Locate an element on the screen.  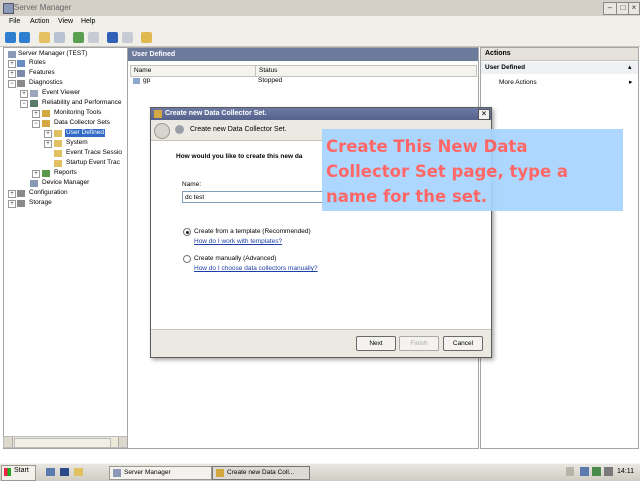
expand-event-viewer-icon: + is located at coordinates (24, 94).